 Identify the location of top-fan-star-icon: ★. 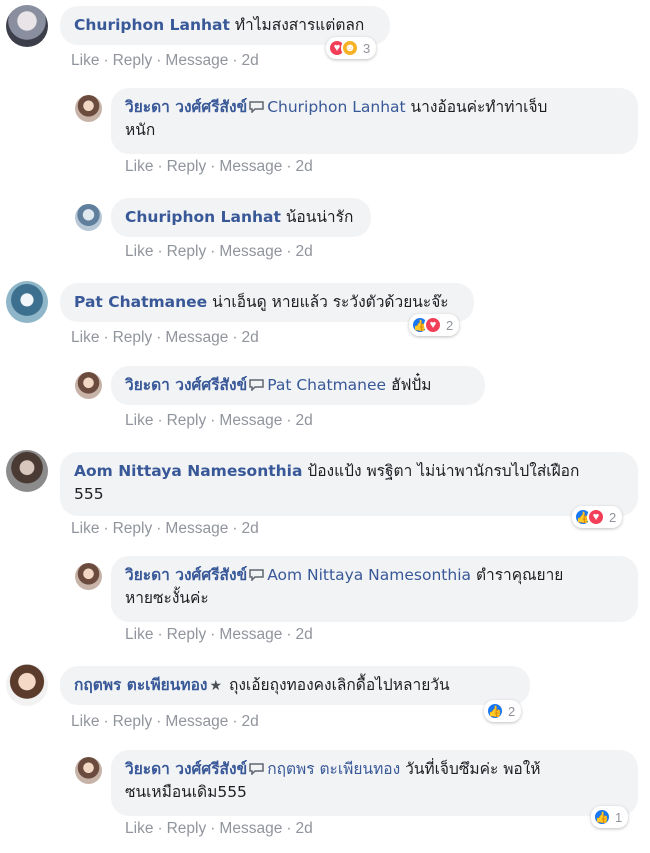
(216, 686).